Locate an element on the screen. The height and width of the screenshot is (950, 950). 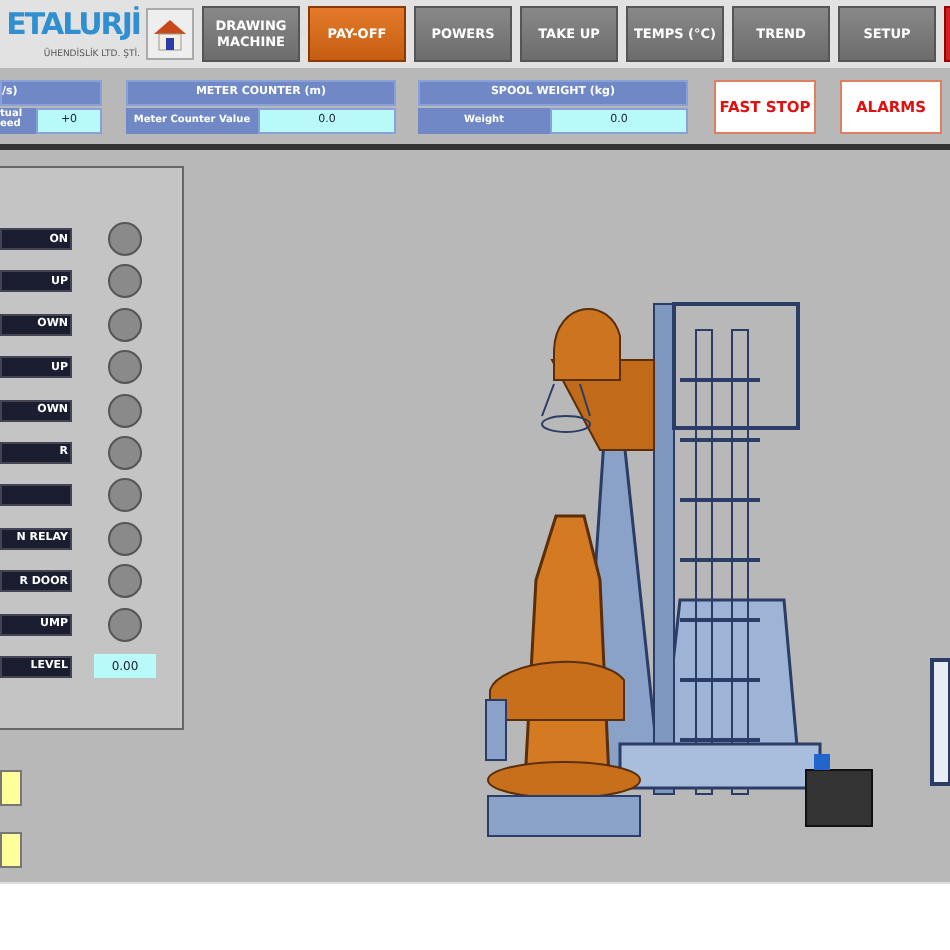
signal-label is located at coordinates (36, 495).